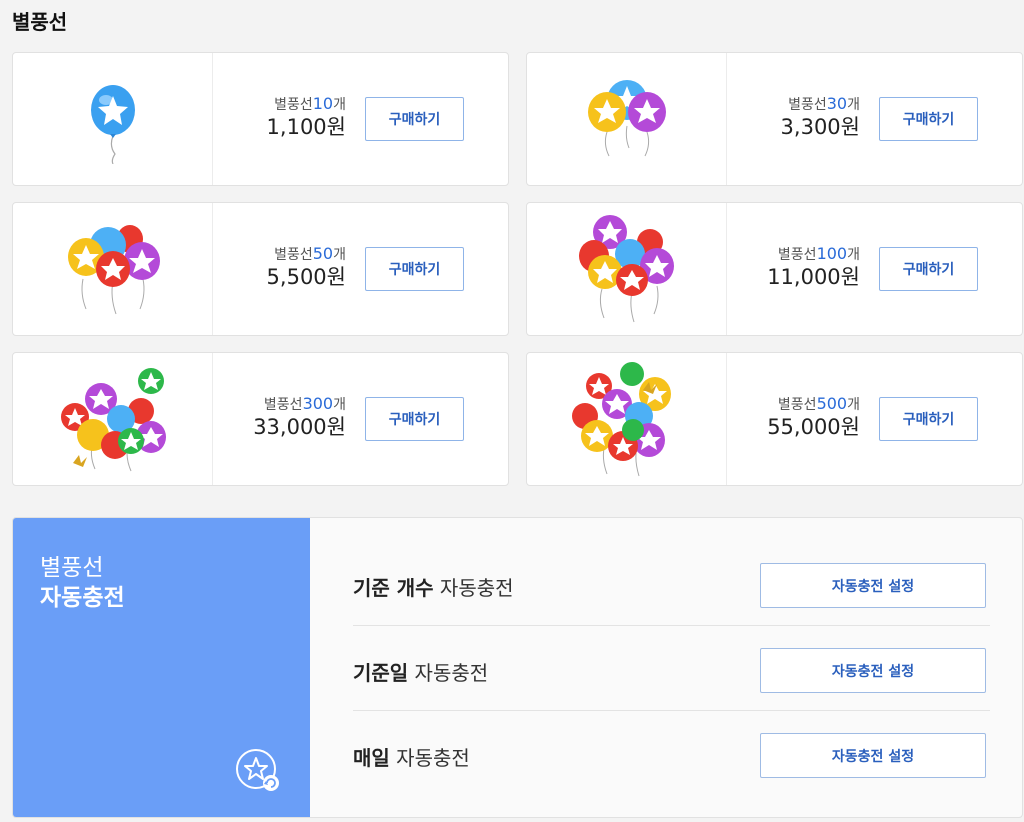 This screenshot has width=1024, height=822. What do you see at coordinates (928, 119) in the screenshot?
I see `buy-button-30: 구매하기` at bounding box center [928, 119].